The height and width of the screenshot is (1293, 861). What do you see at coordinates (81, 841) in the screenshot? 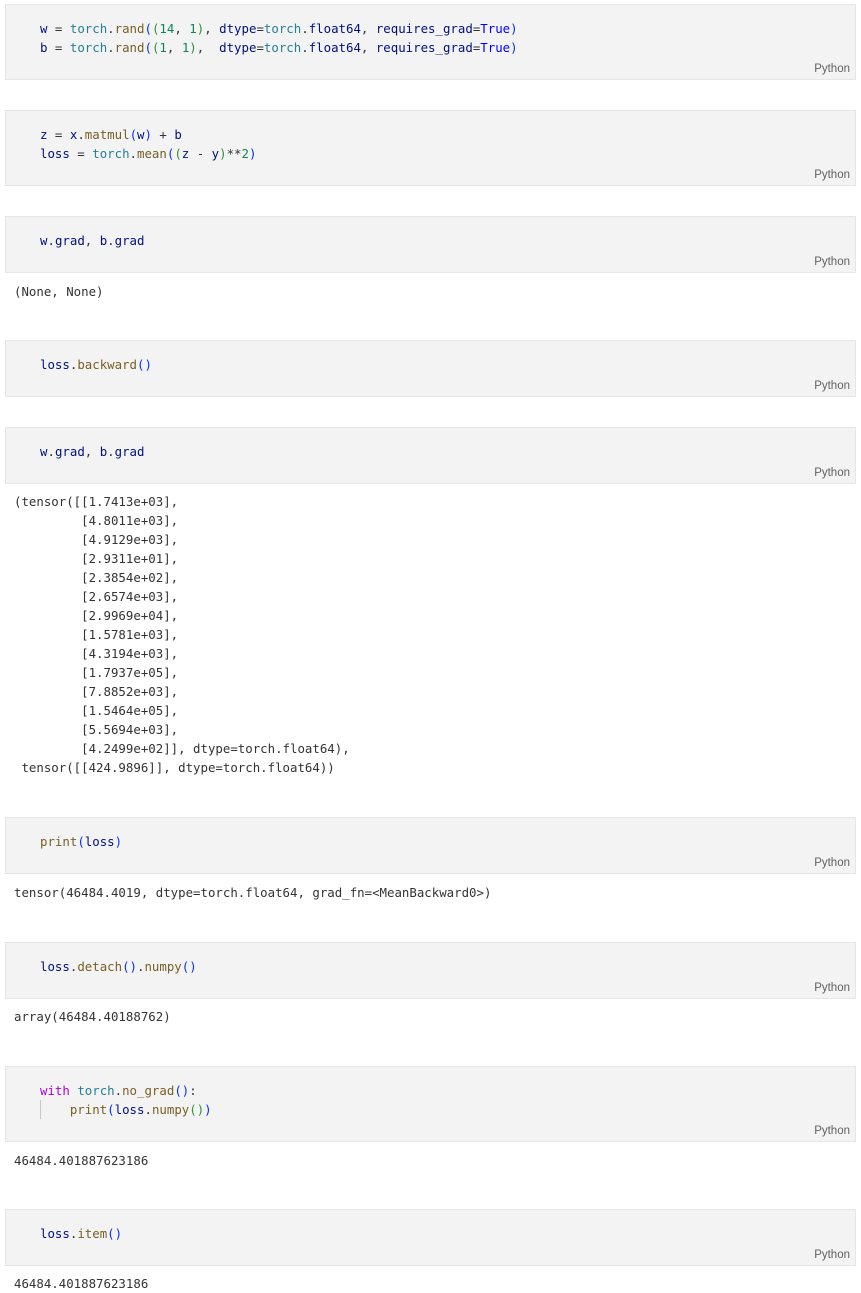
I see `code-editor: print(loss)` at bounding box center [81, 841].